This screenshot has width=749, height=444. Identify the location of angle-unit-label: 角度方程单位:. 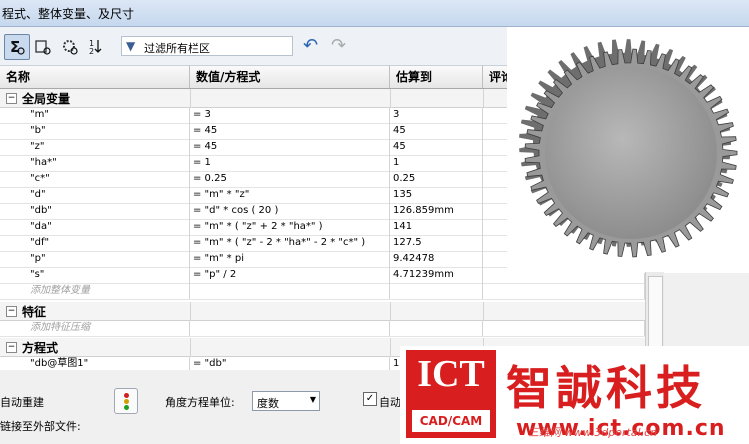
(200, 402).